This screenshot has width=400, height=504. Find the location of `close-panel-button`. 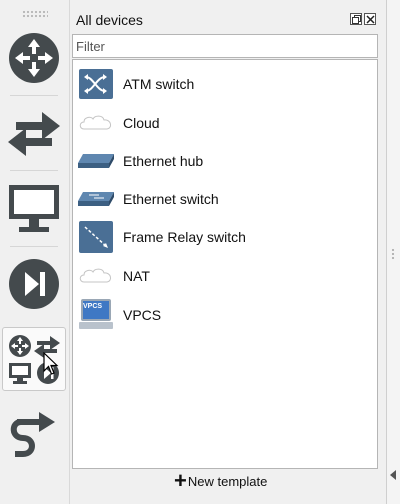

close-panel-button is located at coordinates (370, 19).